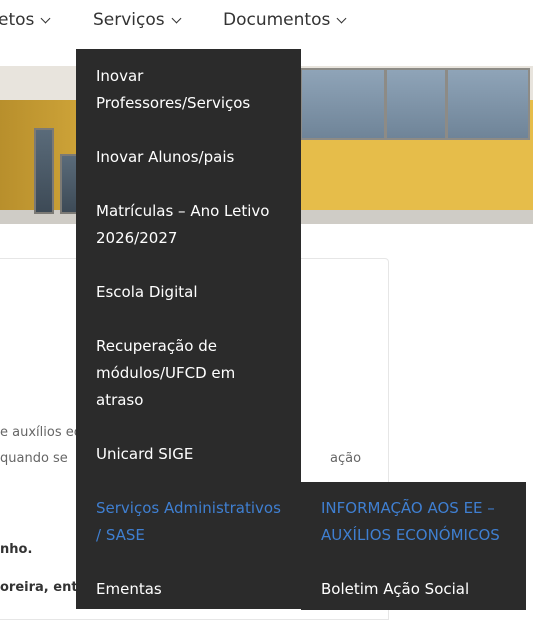 The height and width of the screenshot is (620, 533). I want to click on menu-item-unicard-sige: Unicard SIGE, so click(191, 454).